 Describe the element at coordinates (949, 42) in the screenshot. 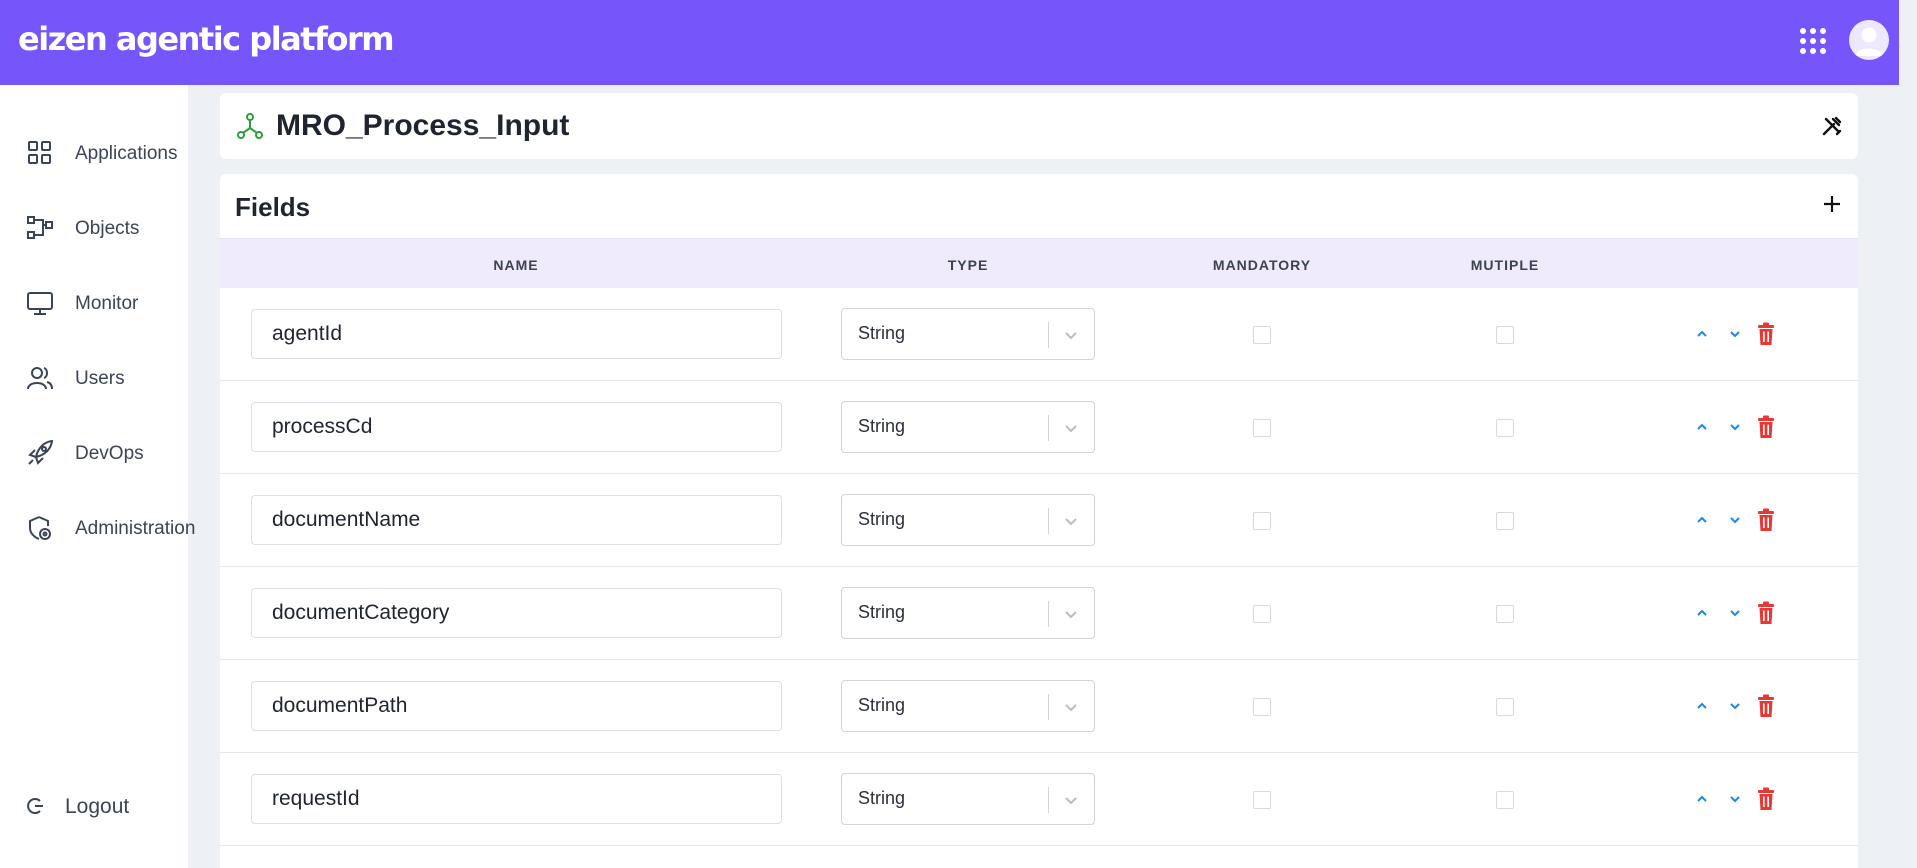

I see `top-bar: eizen agentic platform` at that location.